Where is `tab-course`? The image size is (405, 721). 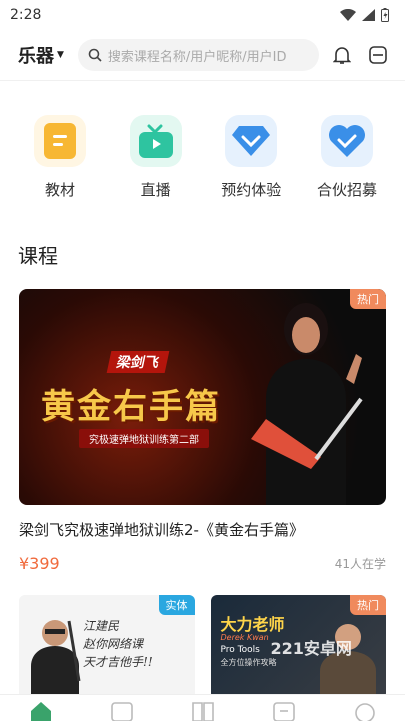 tab-course is located at coordinates (122, 711).